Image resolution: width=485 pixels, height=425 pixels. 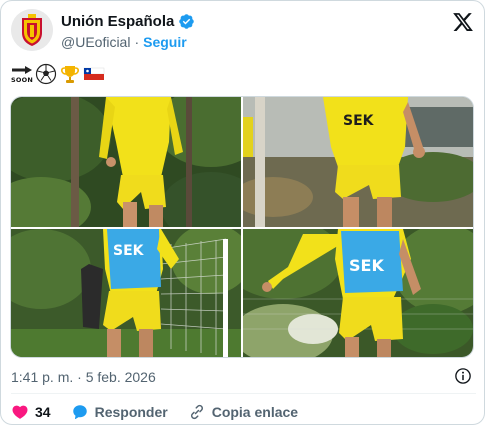 I want to click on verified-badge-icon, so click(x=186, y=21).